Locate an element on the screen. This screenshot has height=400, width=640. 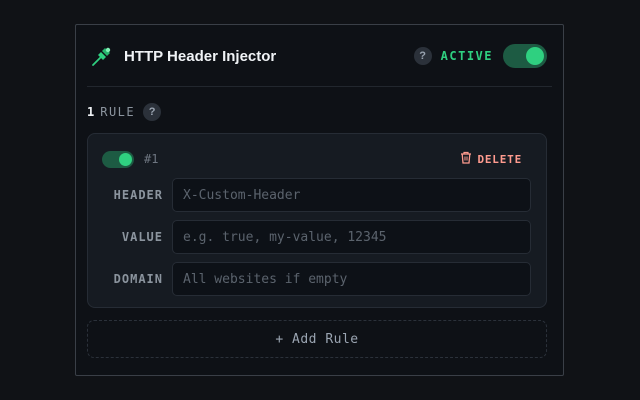
pin-icon is located at coordinates (102, 56).